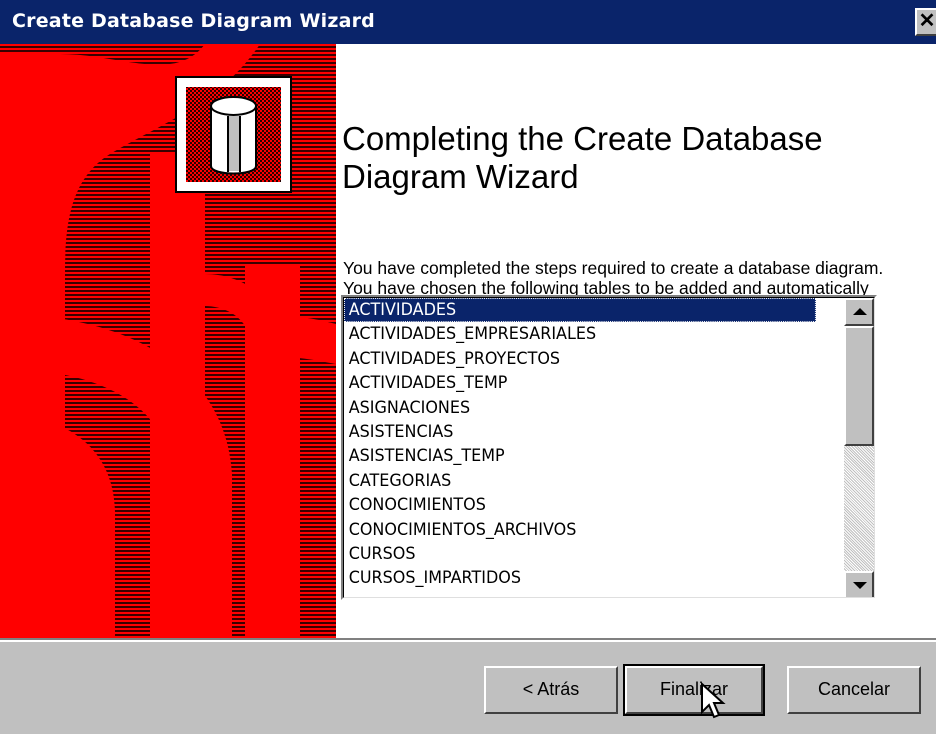 The height and width of the screenshot is (734, 936). I want to click on list-item: CONOCIMIENTOS, so click(580, 505).